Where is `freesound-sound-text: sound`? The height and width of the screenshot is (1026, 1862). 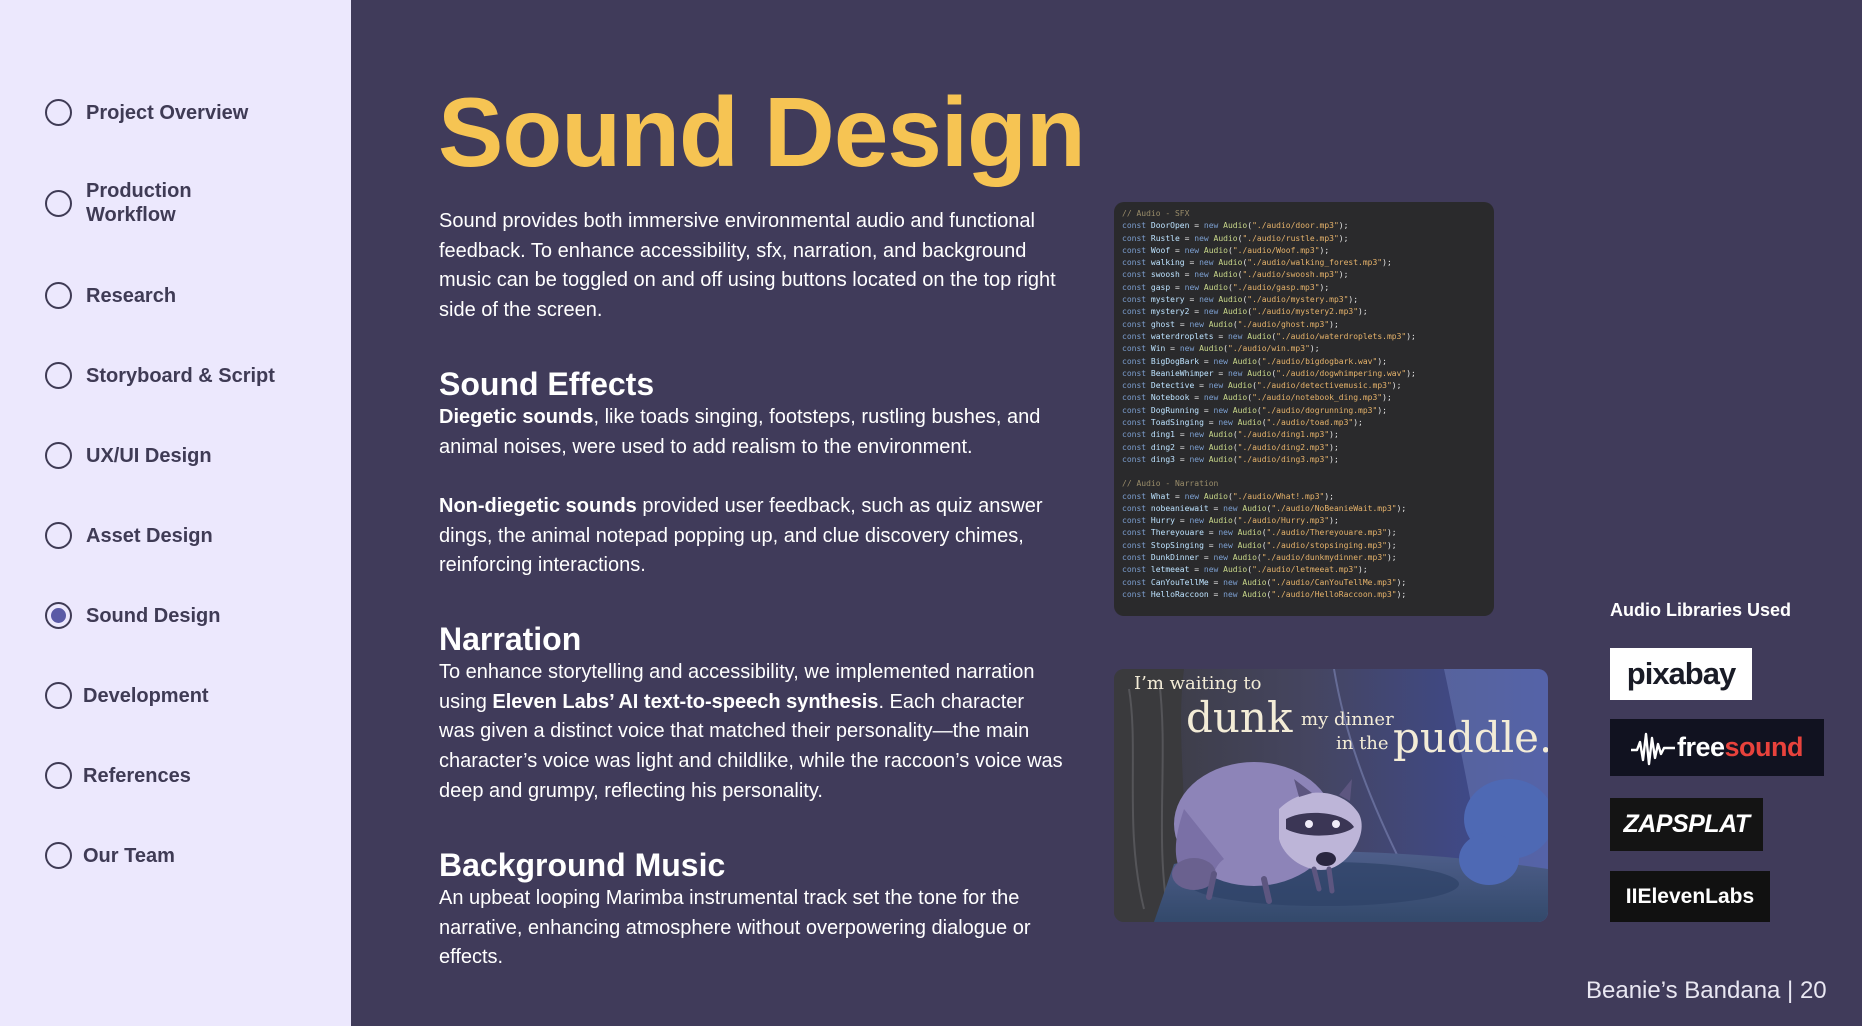 freesound-sound-text: sound is located at coordinates (1764, 747).